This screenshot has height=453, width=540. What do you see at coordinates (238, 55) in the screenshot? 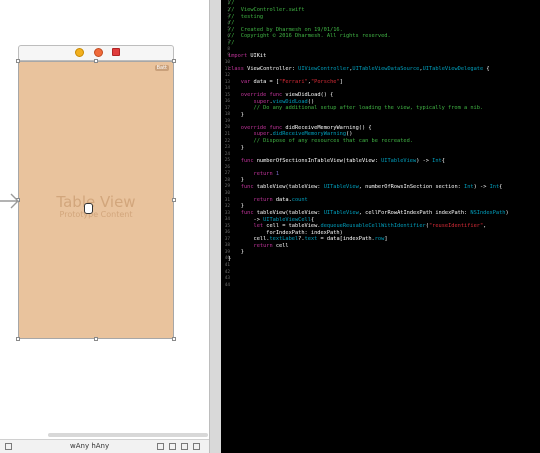
I see `code-token-keyword: import` at bounding box center [238, 55].